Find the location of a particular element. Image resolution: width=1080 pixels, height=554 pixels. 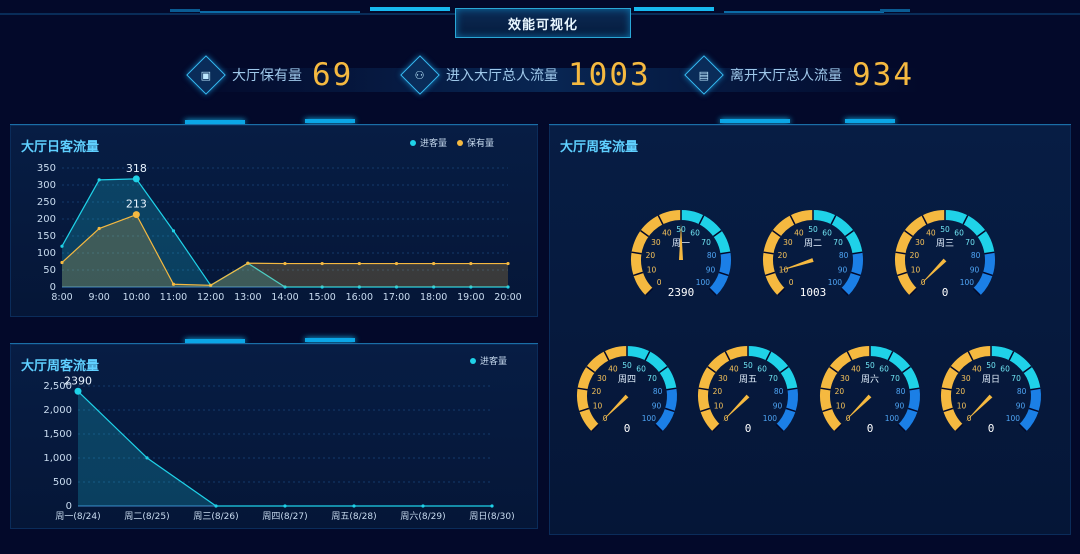

gauge: 010203040 50 60708090100周三0 is located at coordinates (945, 254).